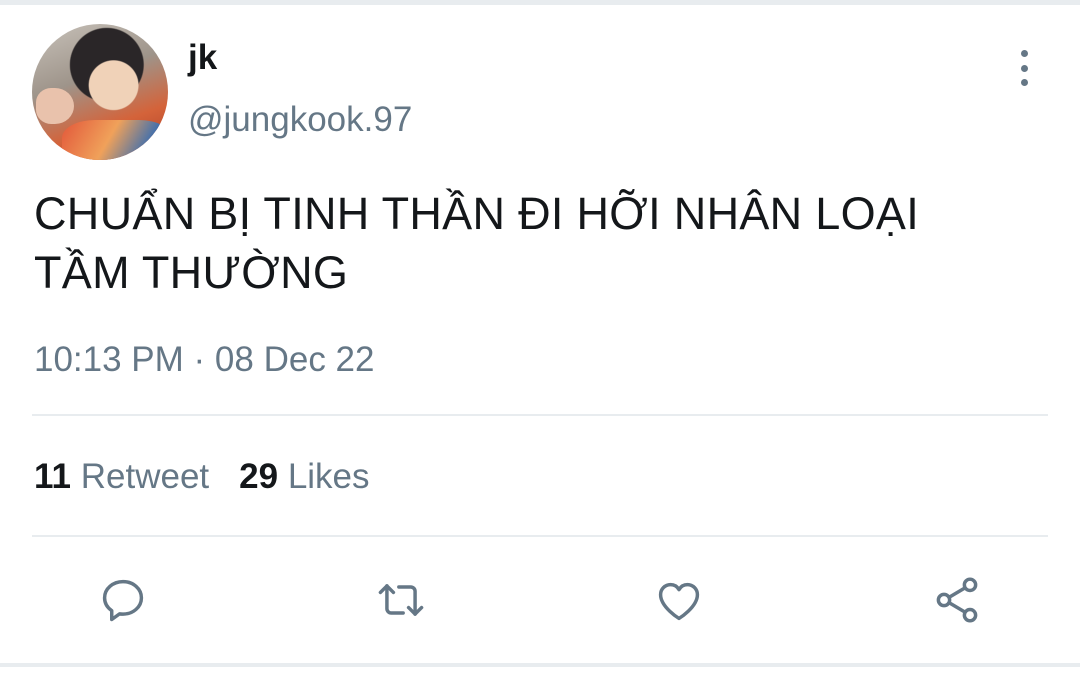 Image resolution: width=1080 pixels, height=675 pixels. I want to click on likes-stat: 29 Likes, so click(304, 476).